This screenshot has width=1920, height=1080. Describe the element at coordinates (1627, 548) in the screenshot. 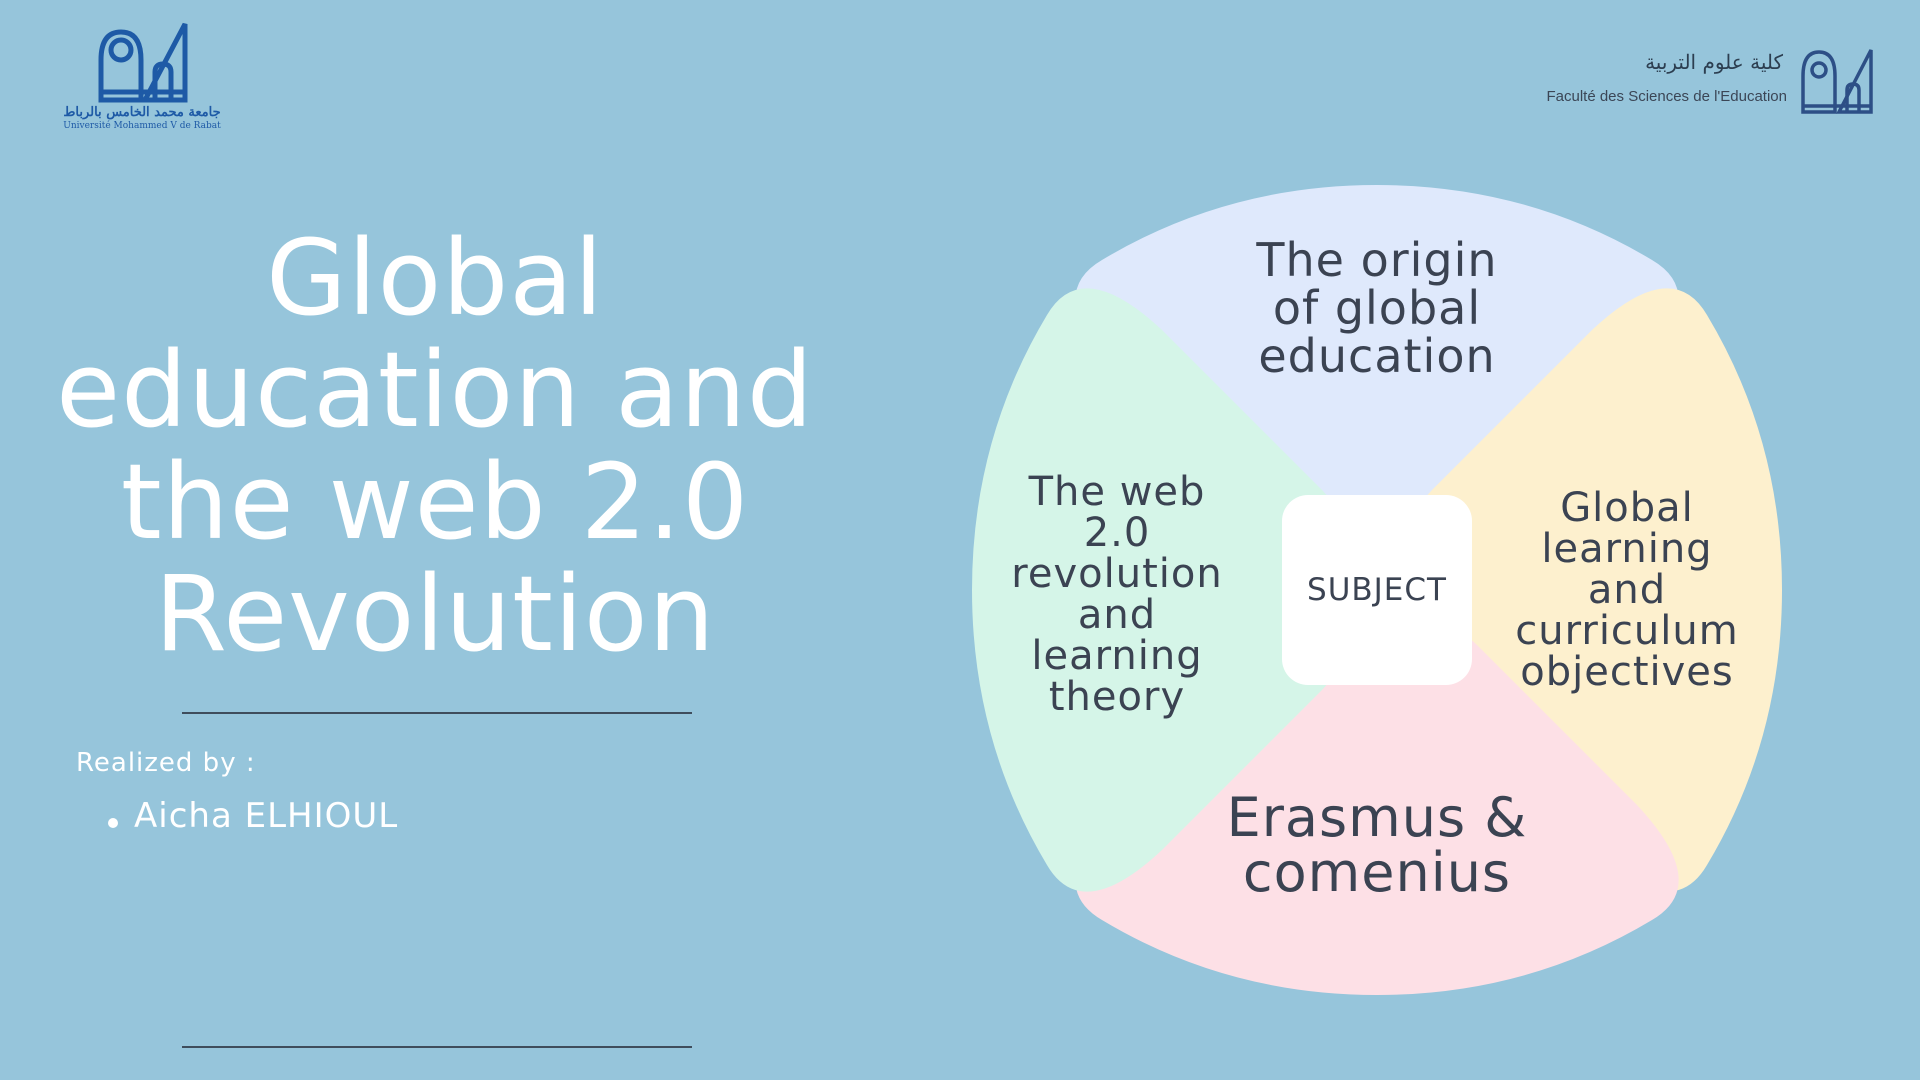

I see `segment-right-line: learning` at that location.